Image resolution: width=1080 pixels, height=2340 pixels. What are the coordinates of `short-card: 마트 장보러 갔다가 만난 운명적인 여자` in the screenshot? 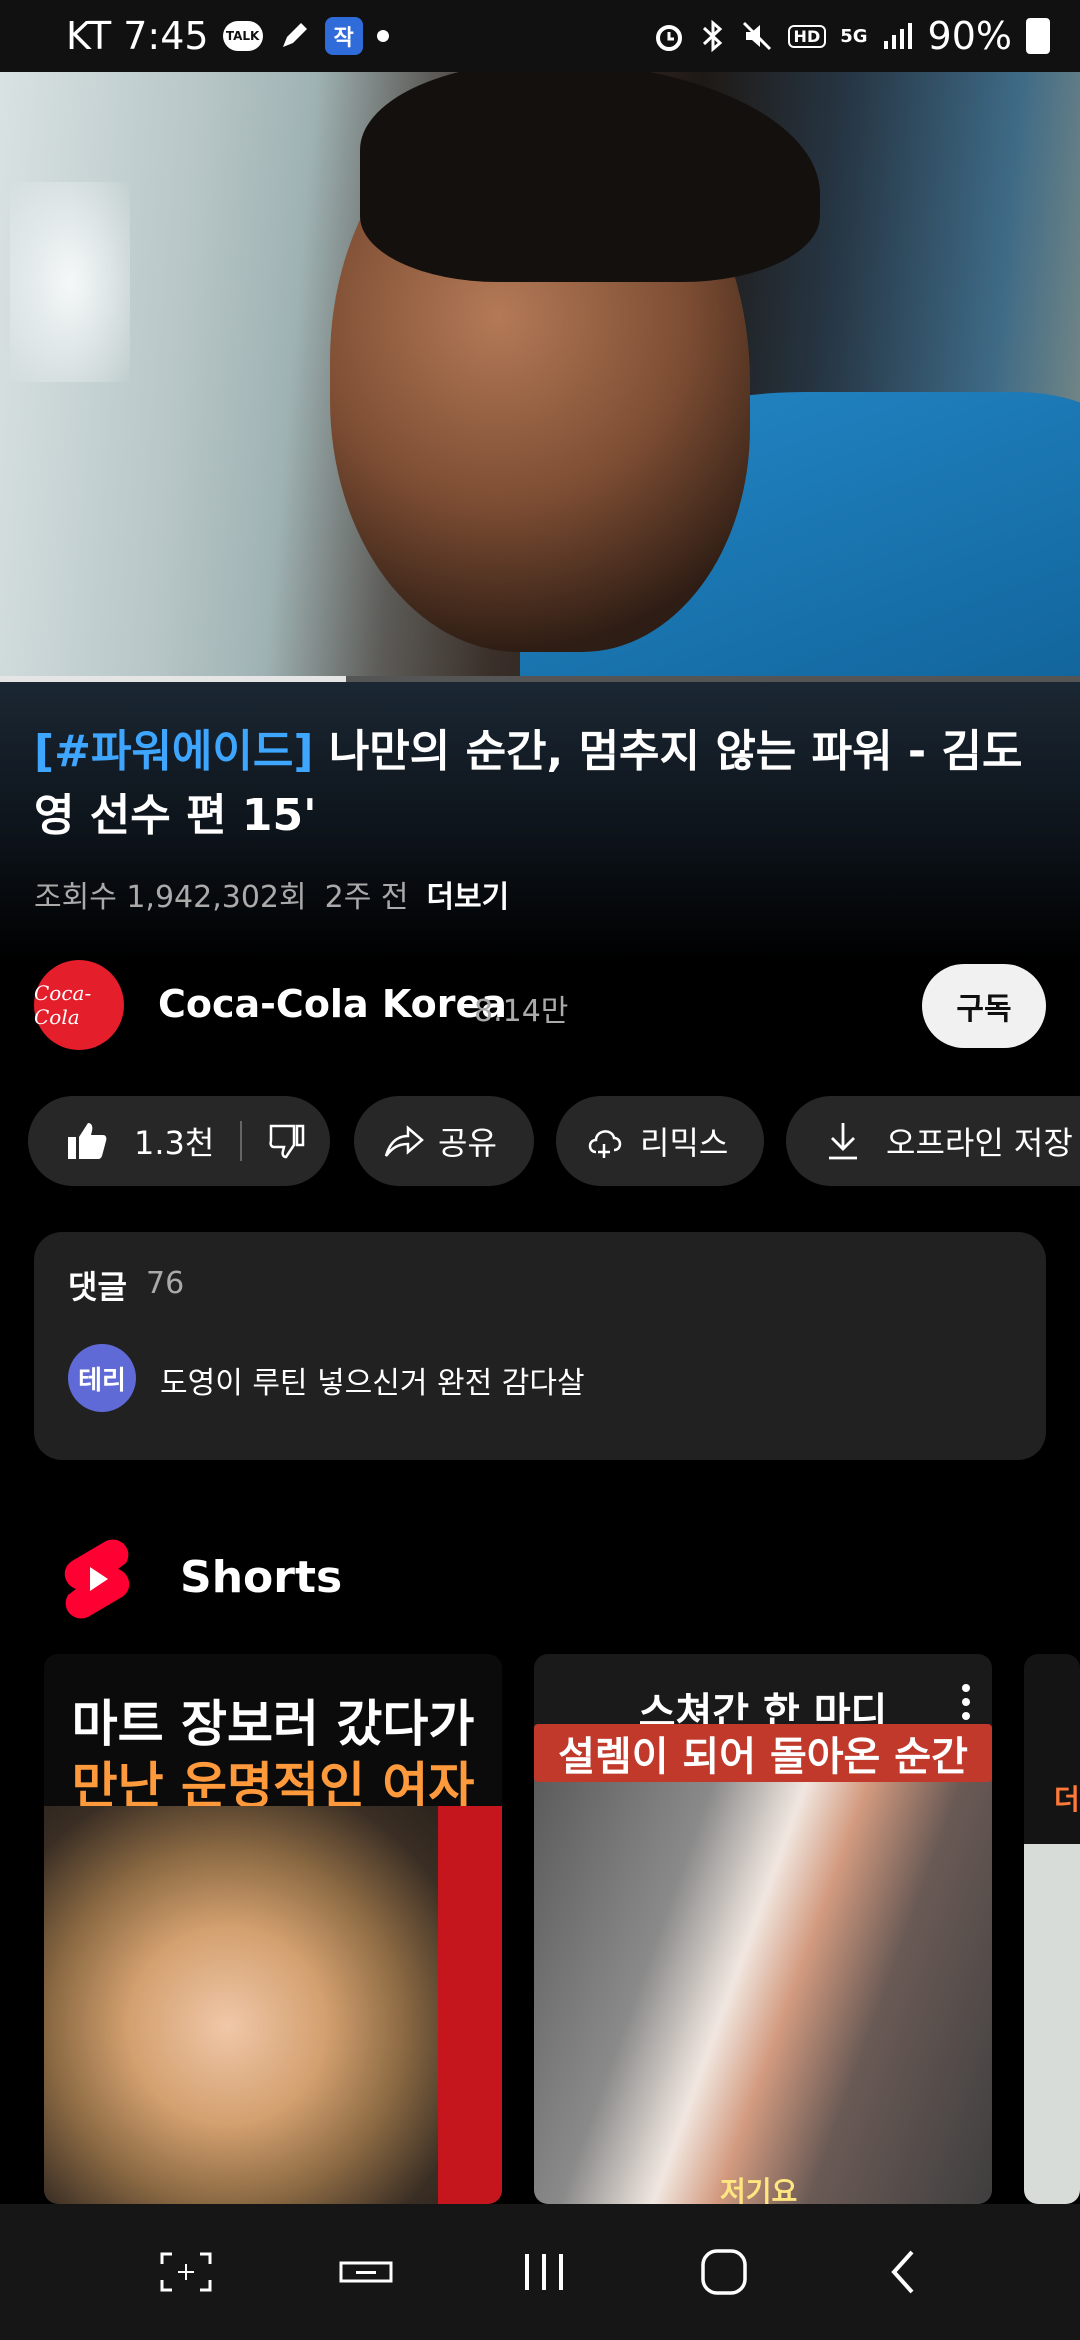 It's located at (273, 1929).